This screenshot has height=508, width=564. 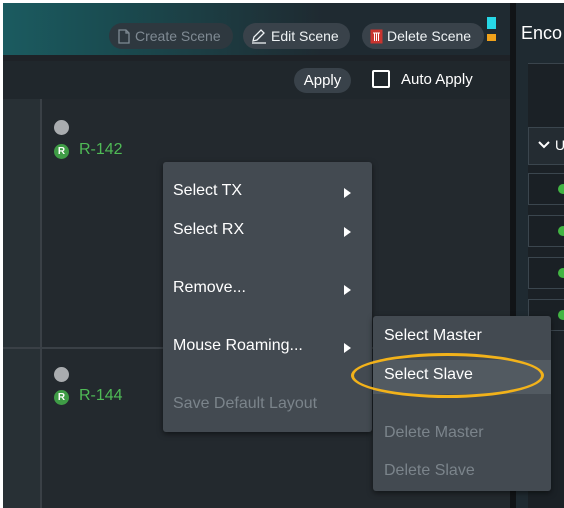 I want to click on create-scene-button: Create Scene, so click(x=171, y=36).